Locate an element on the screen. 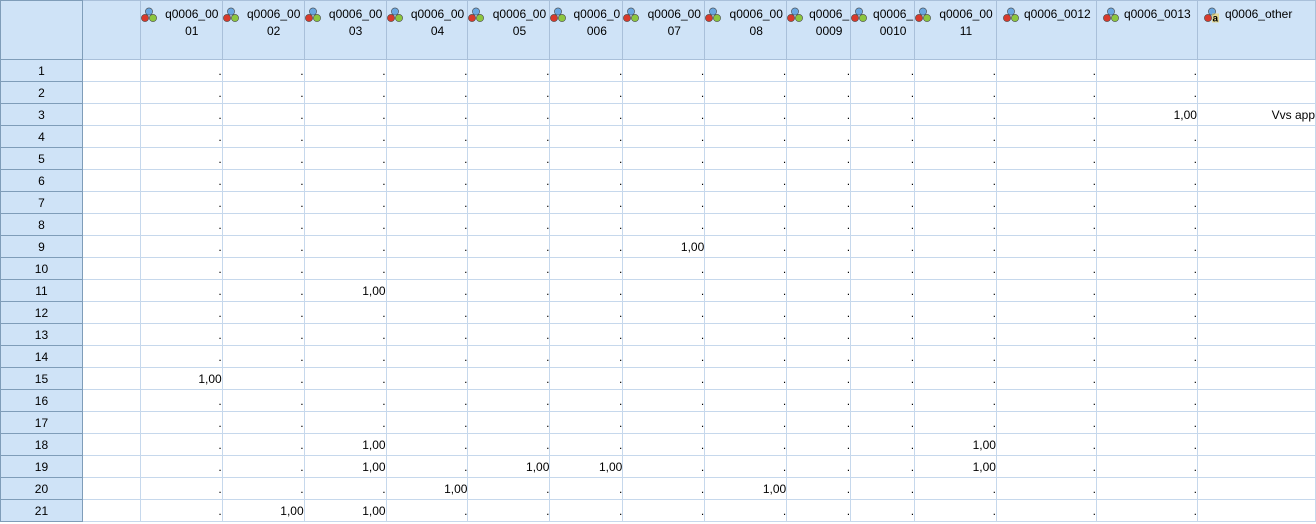 The height and width of the screenshot is (524, 1316). row-header: 13 is located at coordinates (41, 334).